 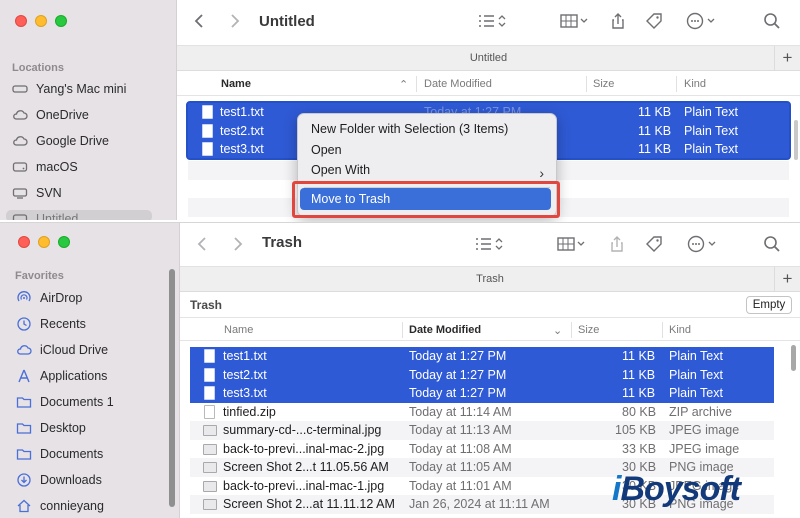 What do you see at coordinates (72, 454) in the screenshot?
I see `sidebar-item-label: Documents` at bounding box center [72, 454].